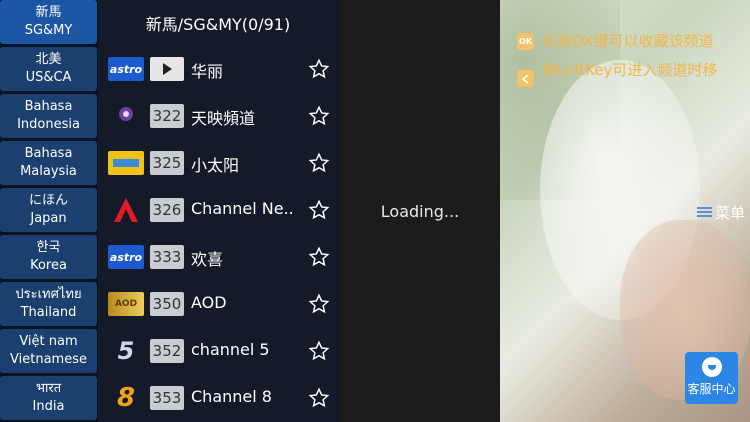 The image size is (750, 422). I want to click on region-item-india: भारत India, so click(48, 398).